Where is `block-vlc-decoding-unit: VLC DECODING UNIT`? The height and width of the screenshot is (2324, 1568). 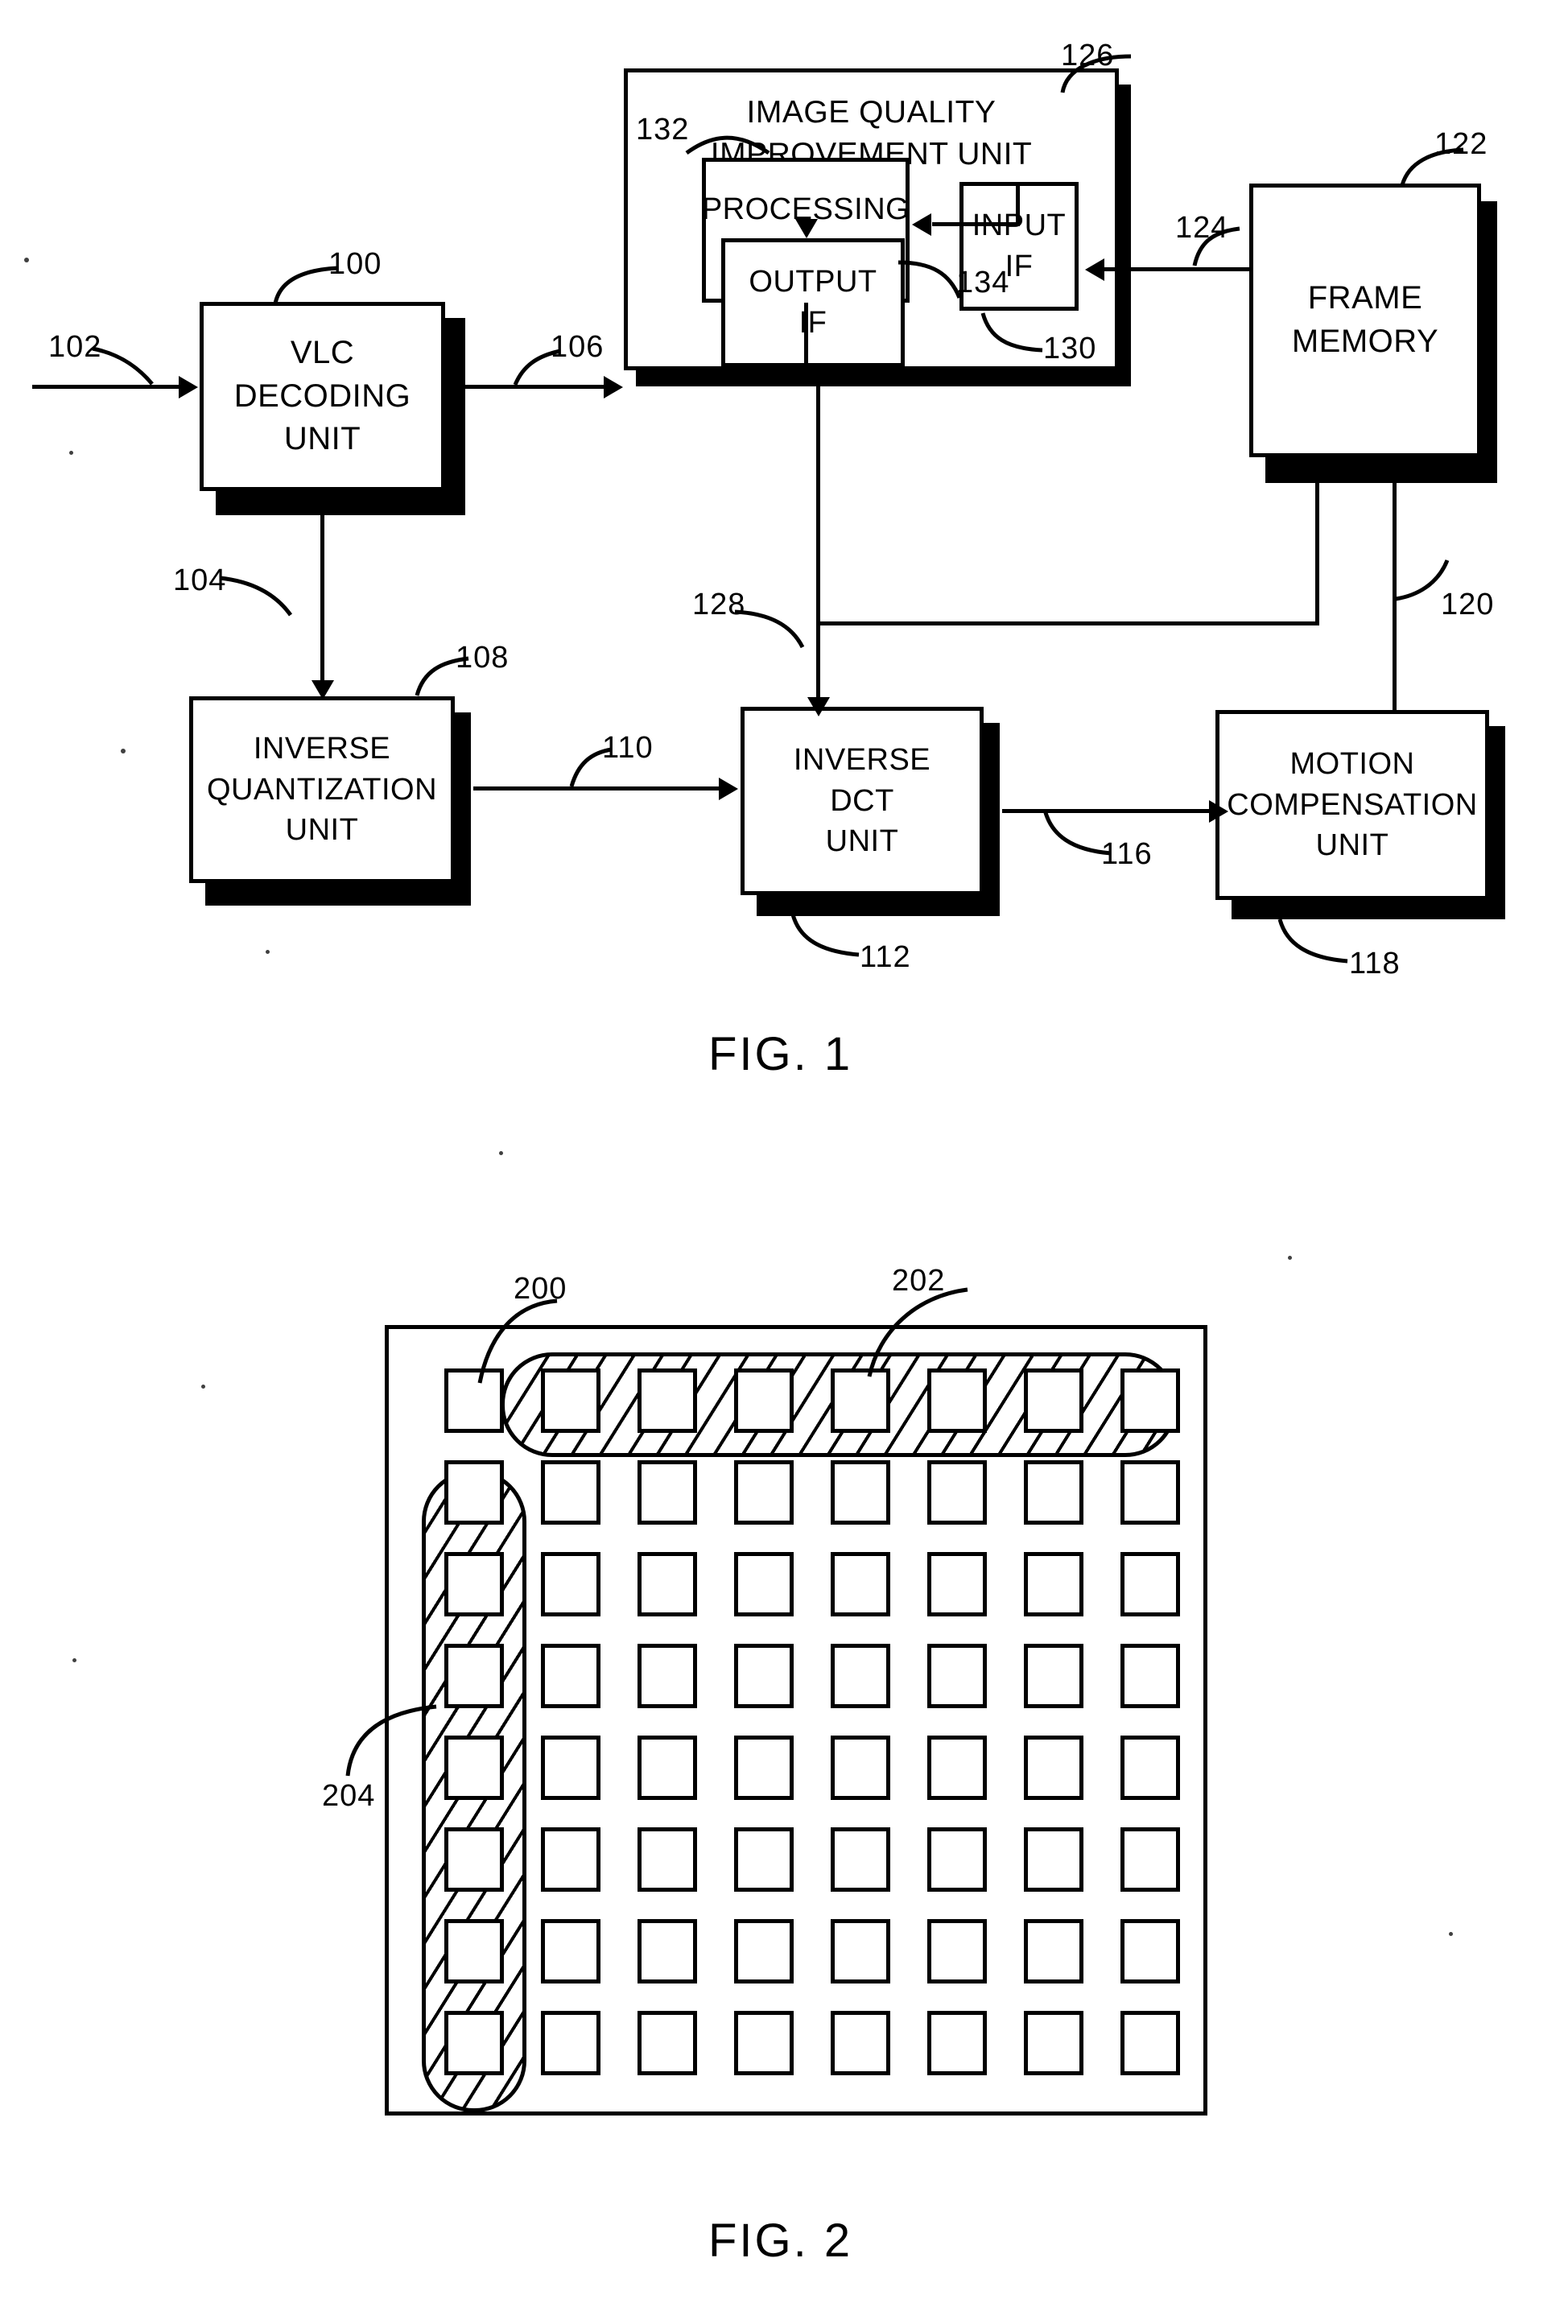 block-vlc-decoding-unit: VLC DECODING UNIT is located at coordinates (322, 396).